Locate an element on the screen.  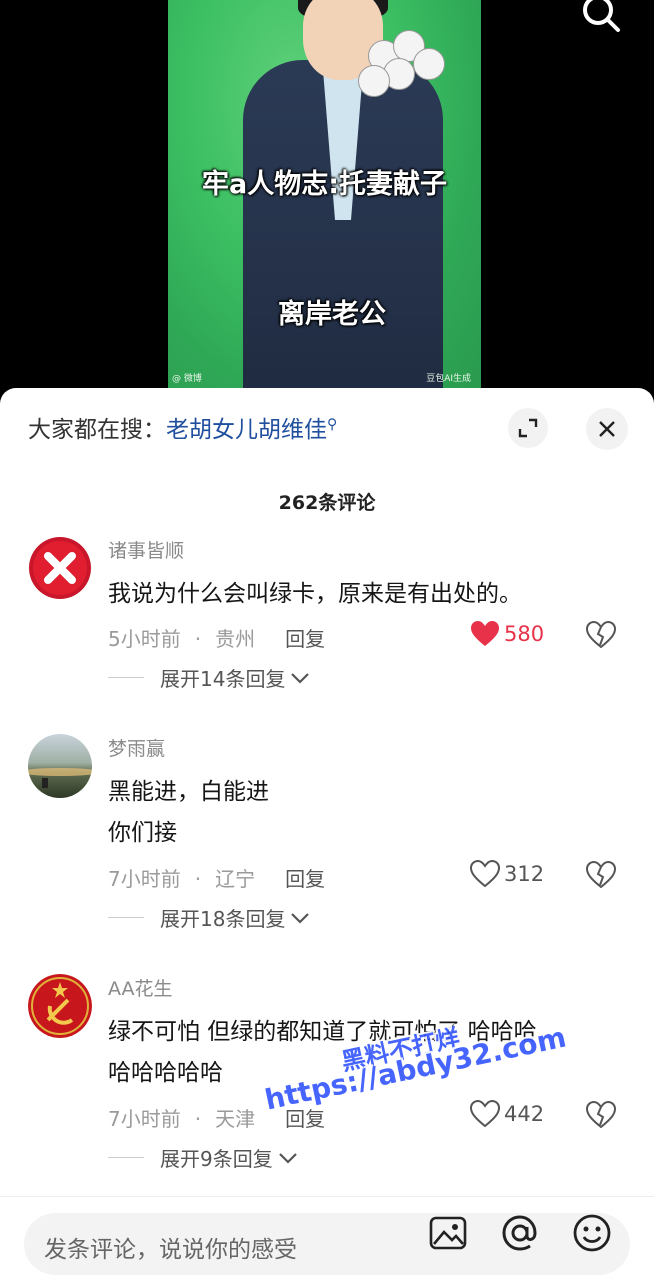
comment-username: AA花生 is located at coordinates (140, 987).